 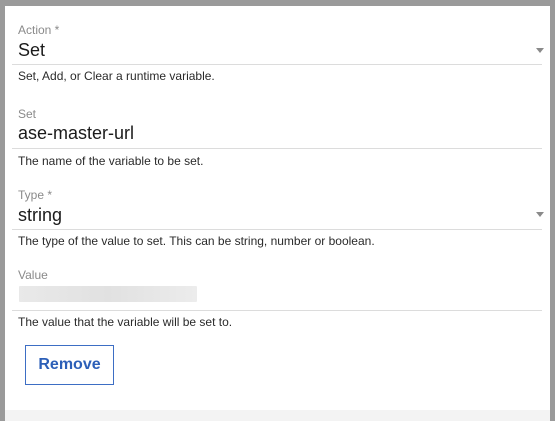 What do you see at coordinates (277, 148) in the screenshot?
I see `set-underline` at bounding box center [277, 148].